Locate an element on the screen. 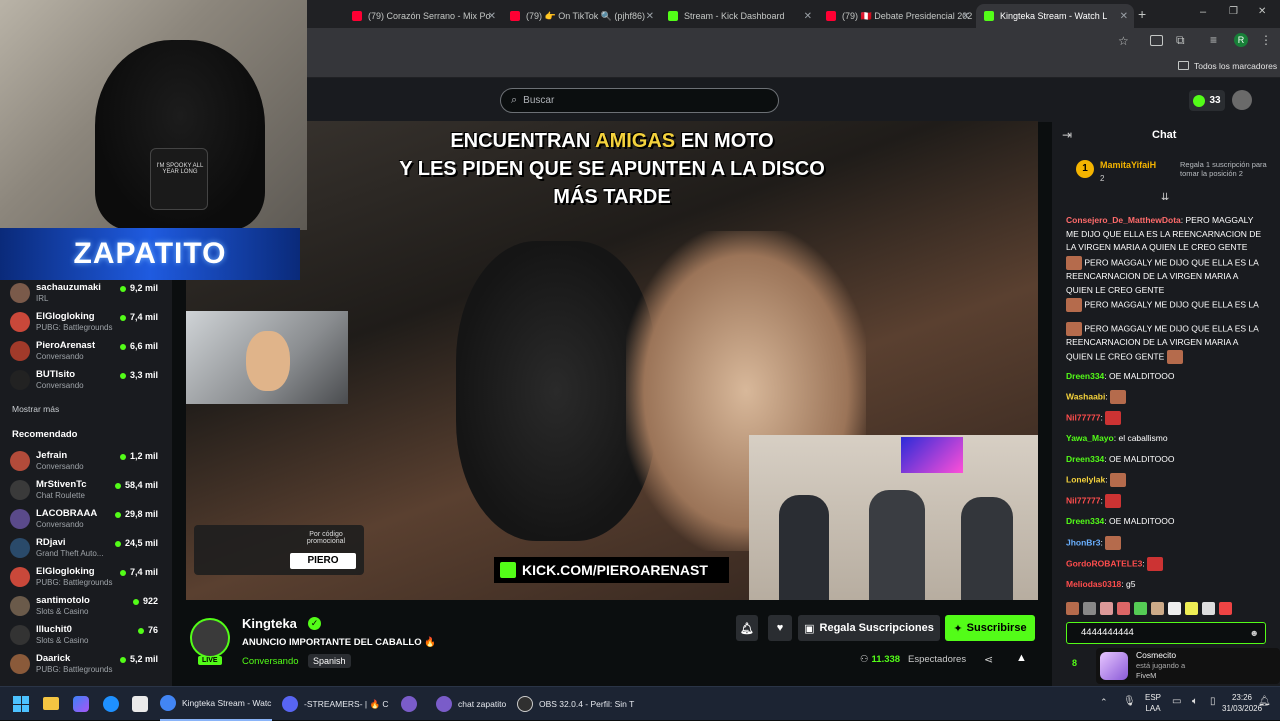 The image size is (1280, 721). sidebar-channel: PieroArenast Conversando 6,6 mil is located at coordinates (86, 352).